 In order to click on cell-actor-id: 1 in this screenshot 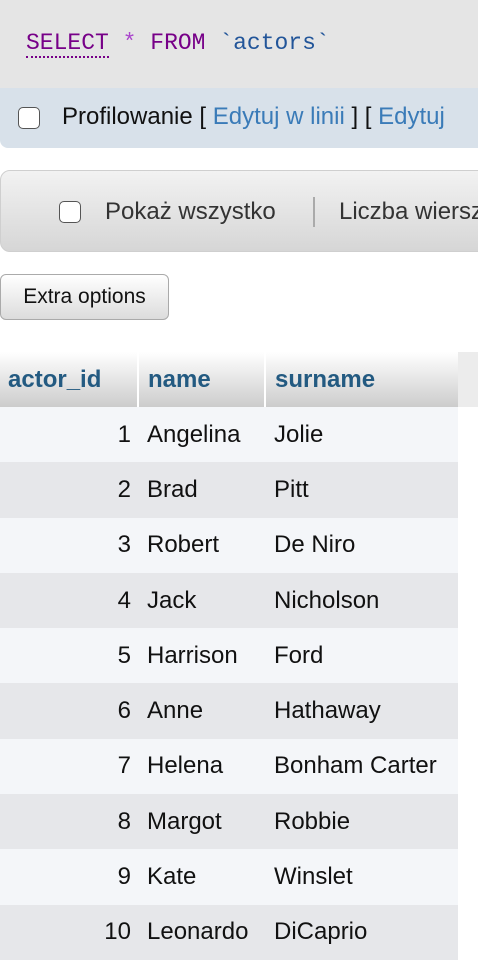, I will do `click(65, 434)`.